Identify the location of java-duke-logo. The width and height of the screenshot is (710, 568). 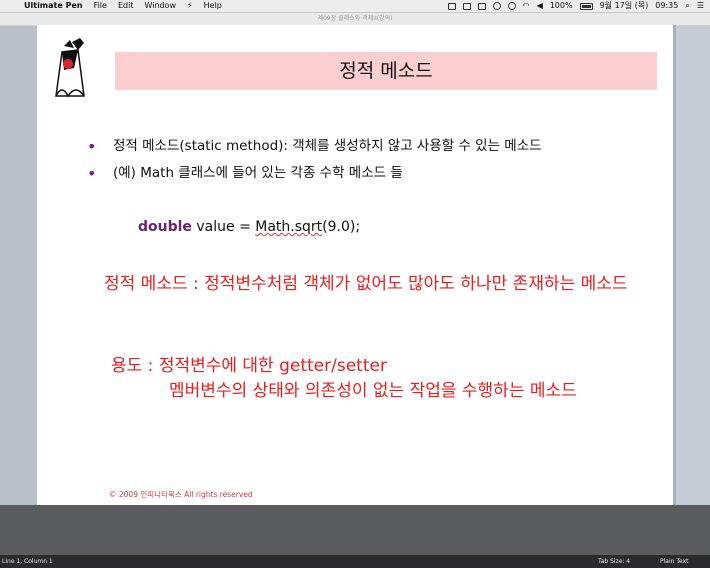
(70, 68).